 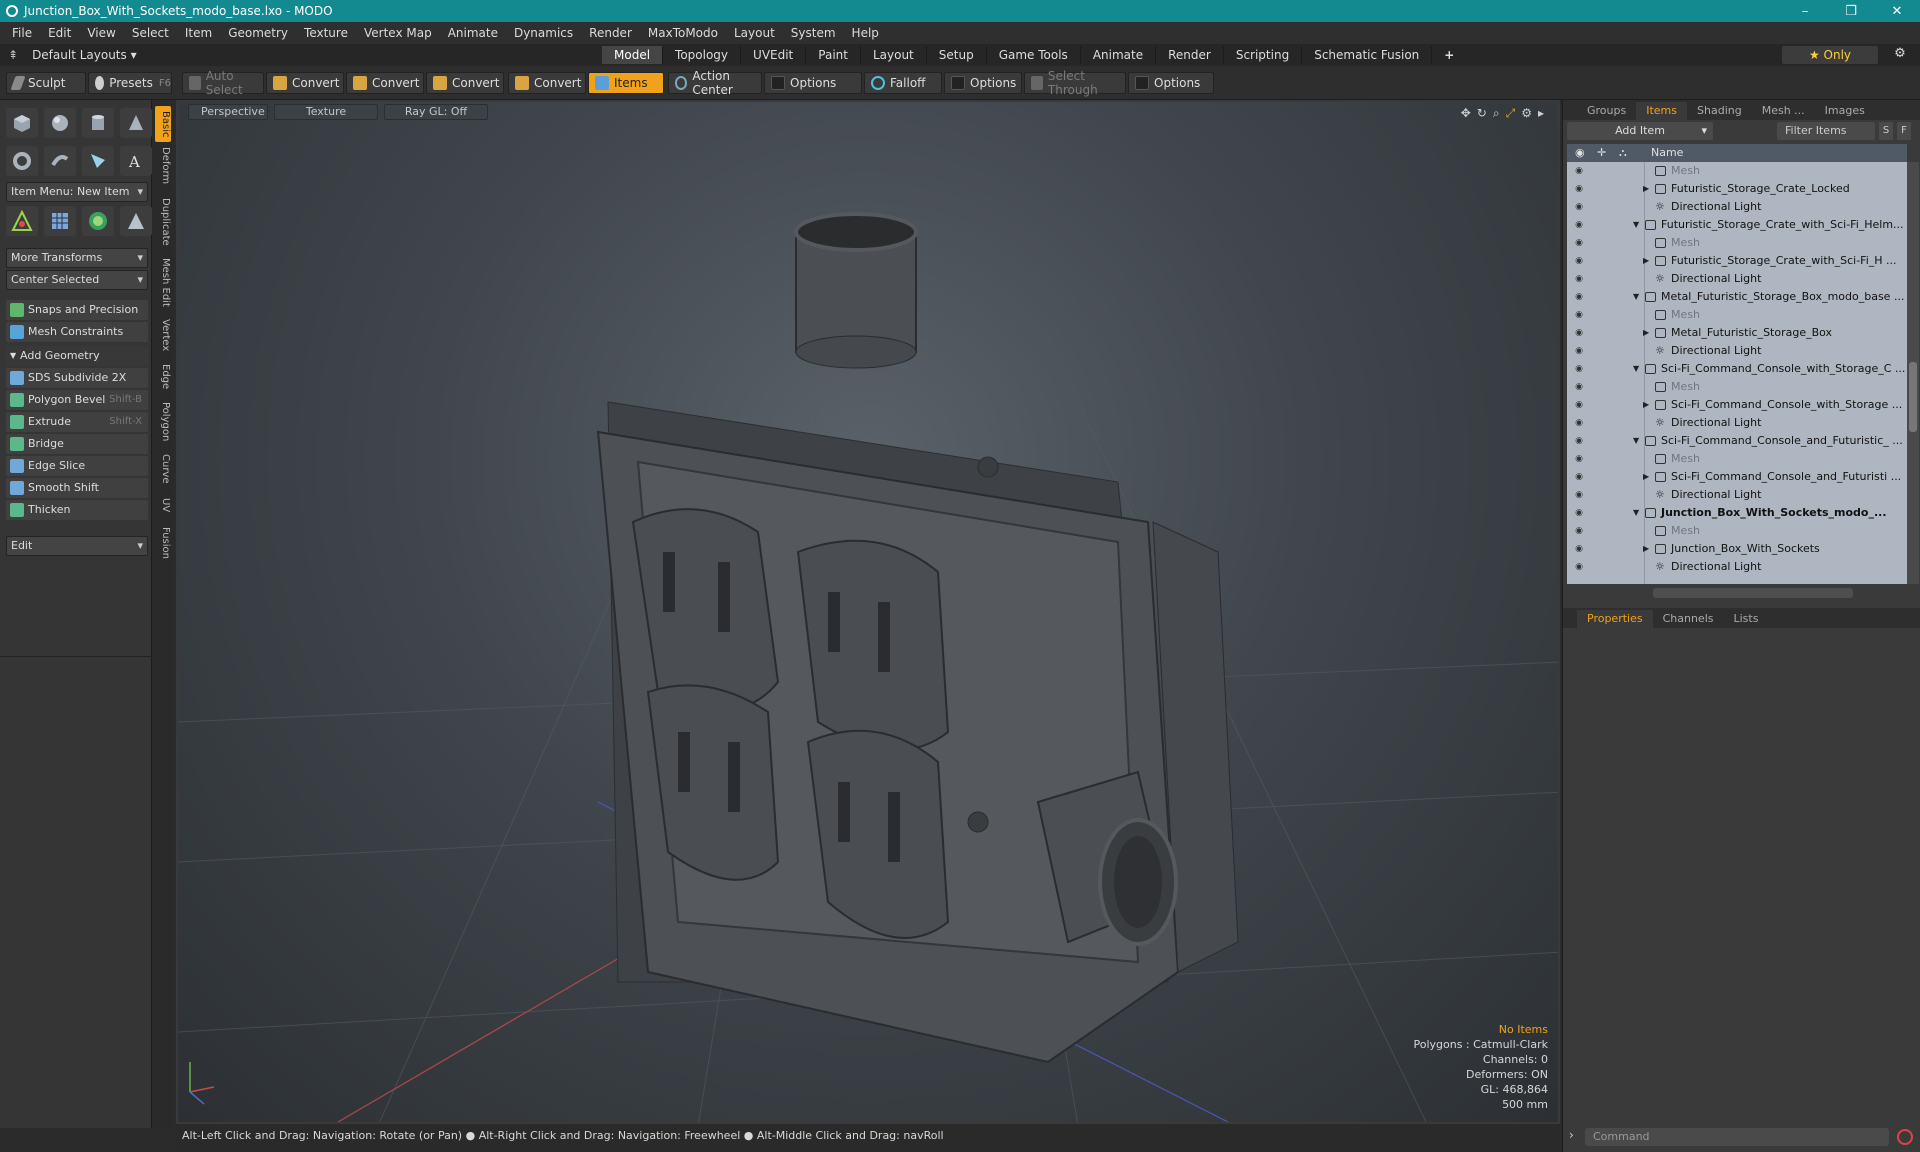 What do you see at coordinates (77, 400) in the screenshot?
I see `polygon-bevel-button: Polygon Bevel Shift-B` at bounding box center [77, 400].